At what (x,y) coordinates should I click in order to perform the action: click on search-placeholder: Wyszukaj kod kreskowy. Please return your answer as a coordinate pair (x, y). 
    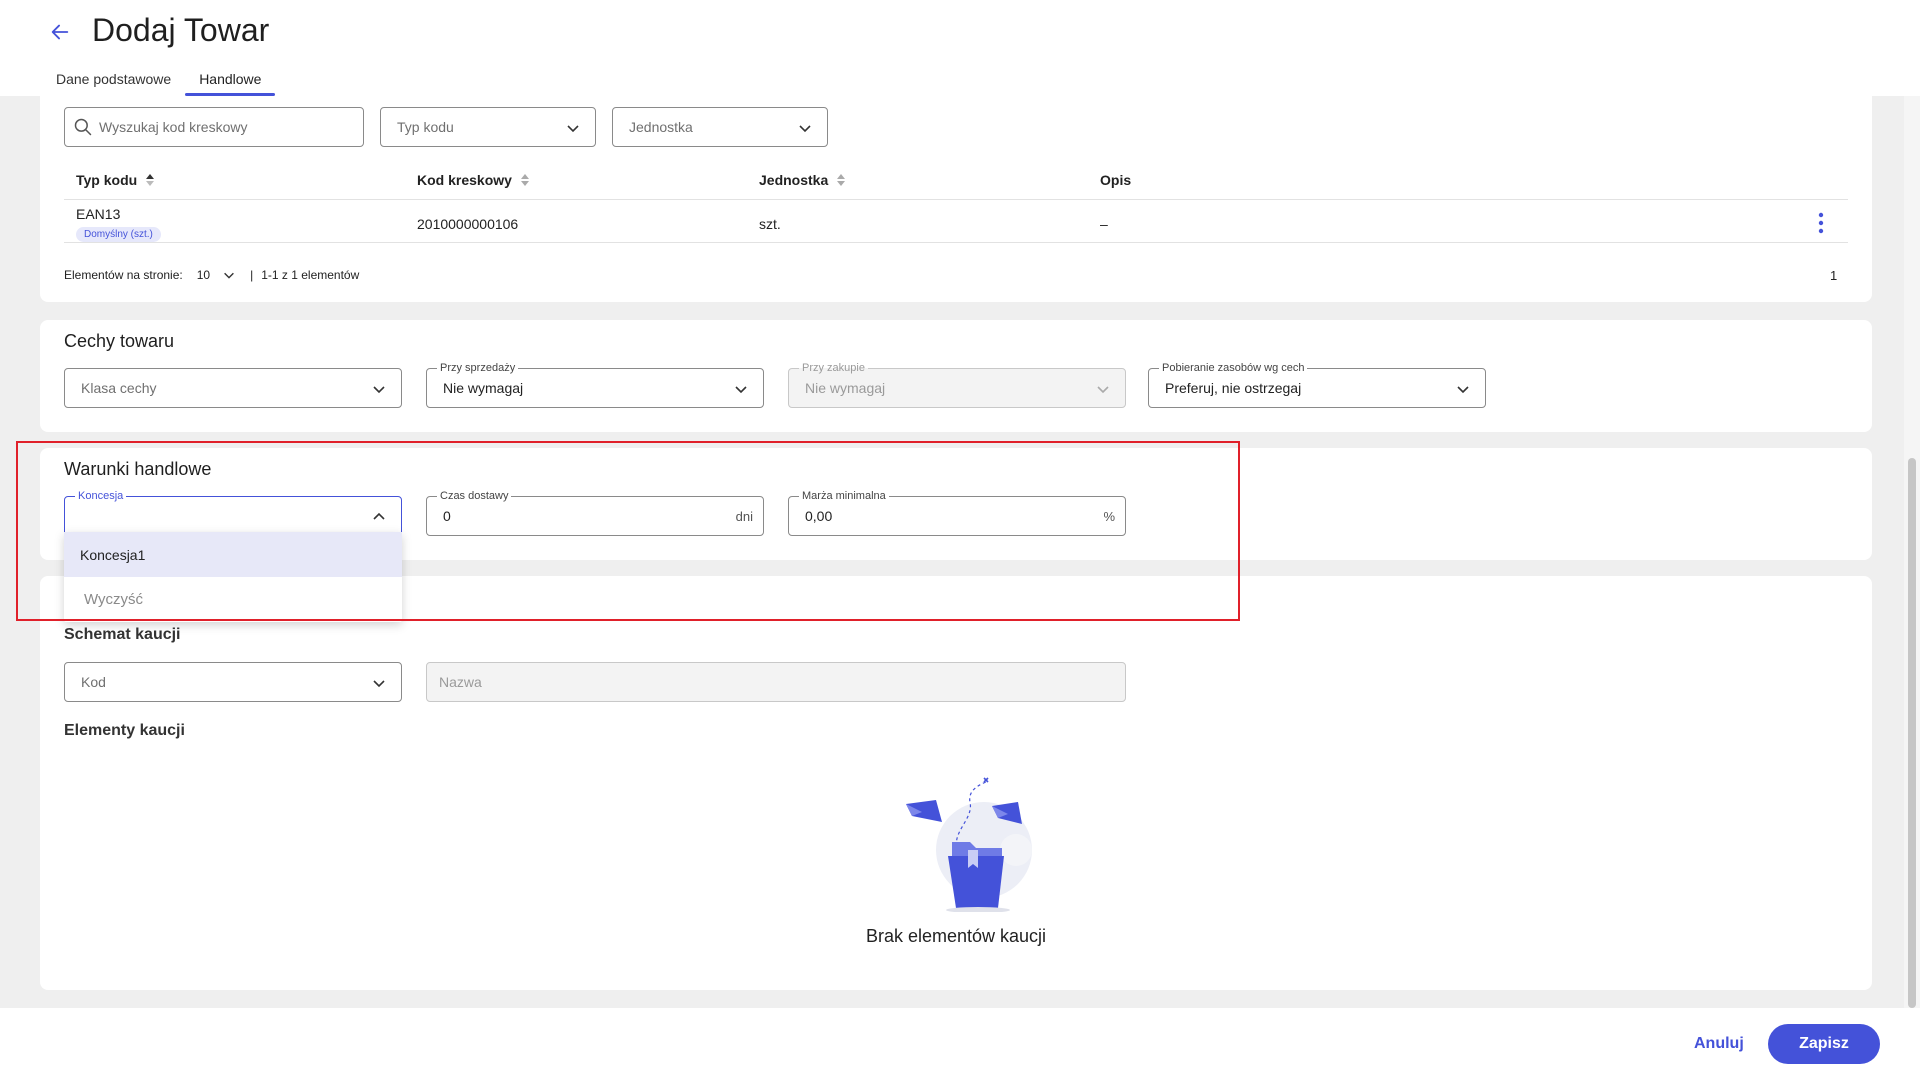
    Looking at the image, I should click on (173, 127).